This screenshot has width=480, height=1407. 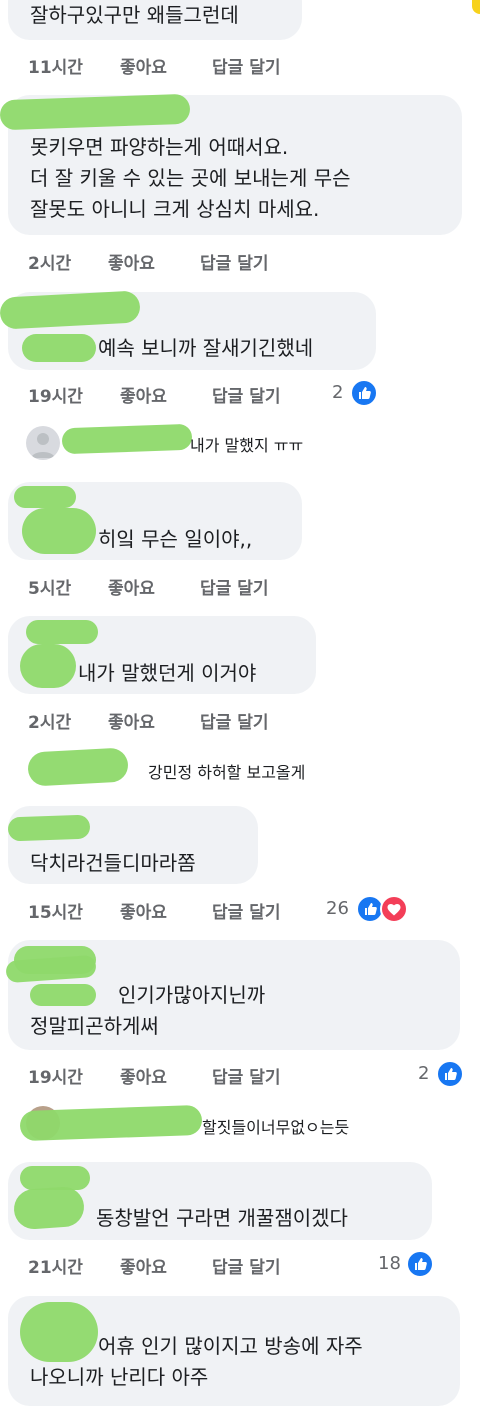 I want to click on comment-time: 21시간, so click(x=55, y=1268).